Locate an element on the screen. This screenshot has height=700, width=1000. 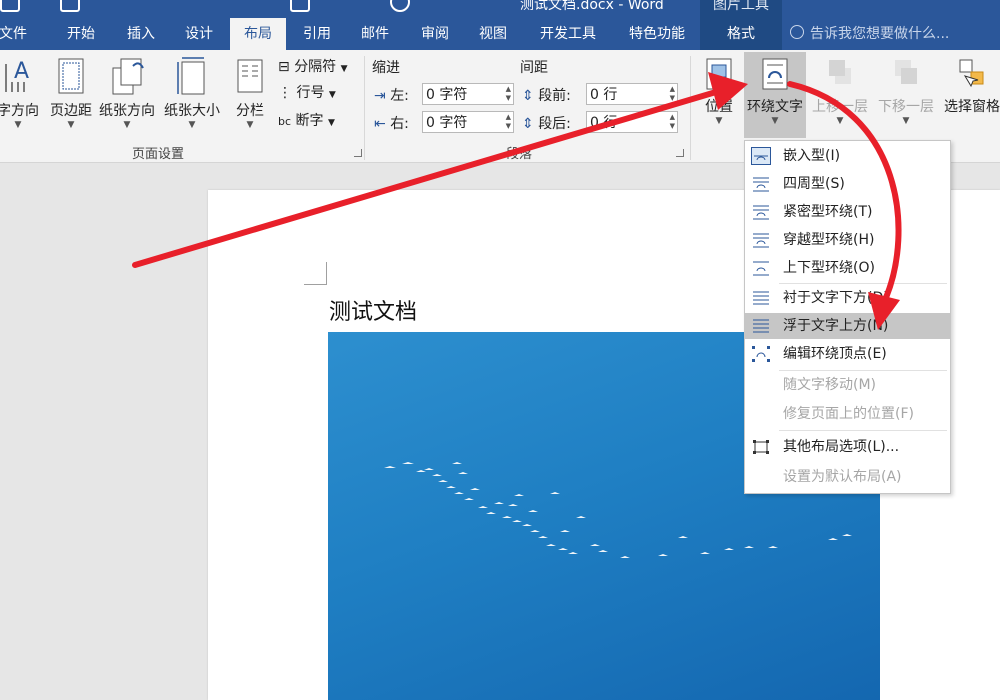
hyphenation-label: 断字 is located at coordinates (309, 121).